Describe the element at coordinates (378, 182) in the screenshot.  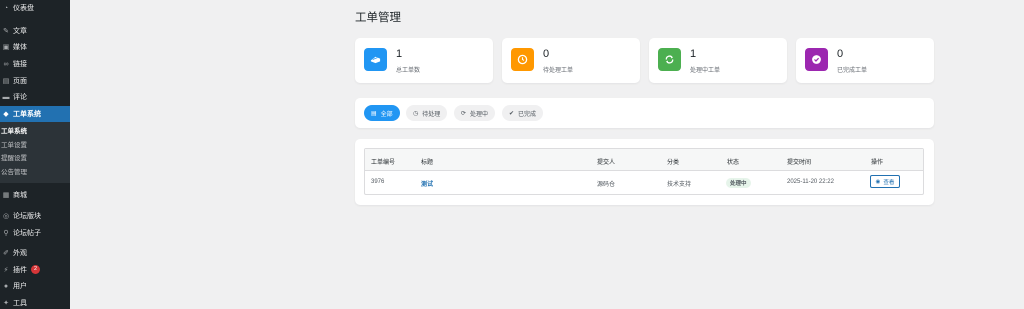
I see `ticket-id: 3976` at that location.